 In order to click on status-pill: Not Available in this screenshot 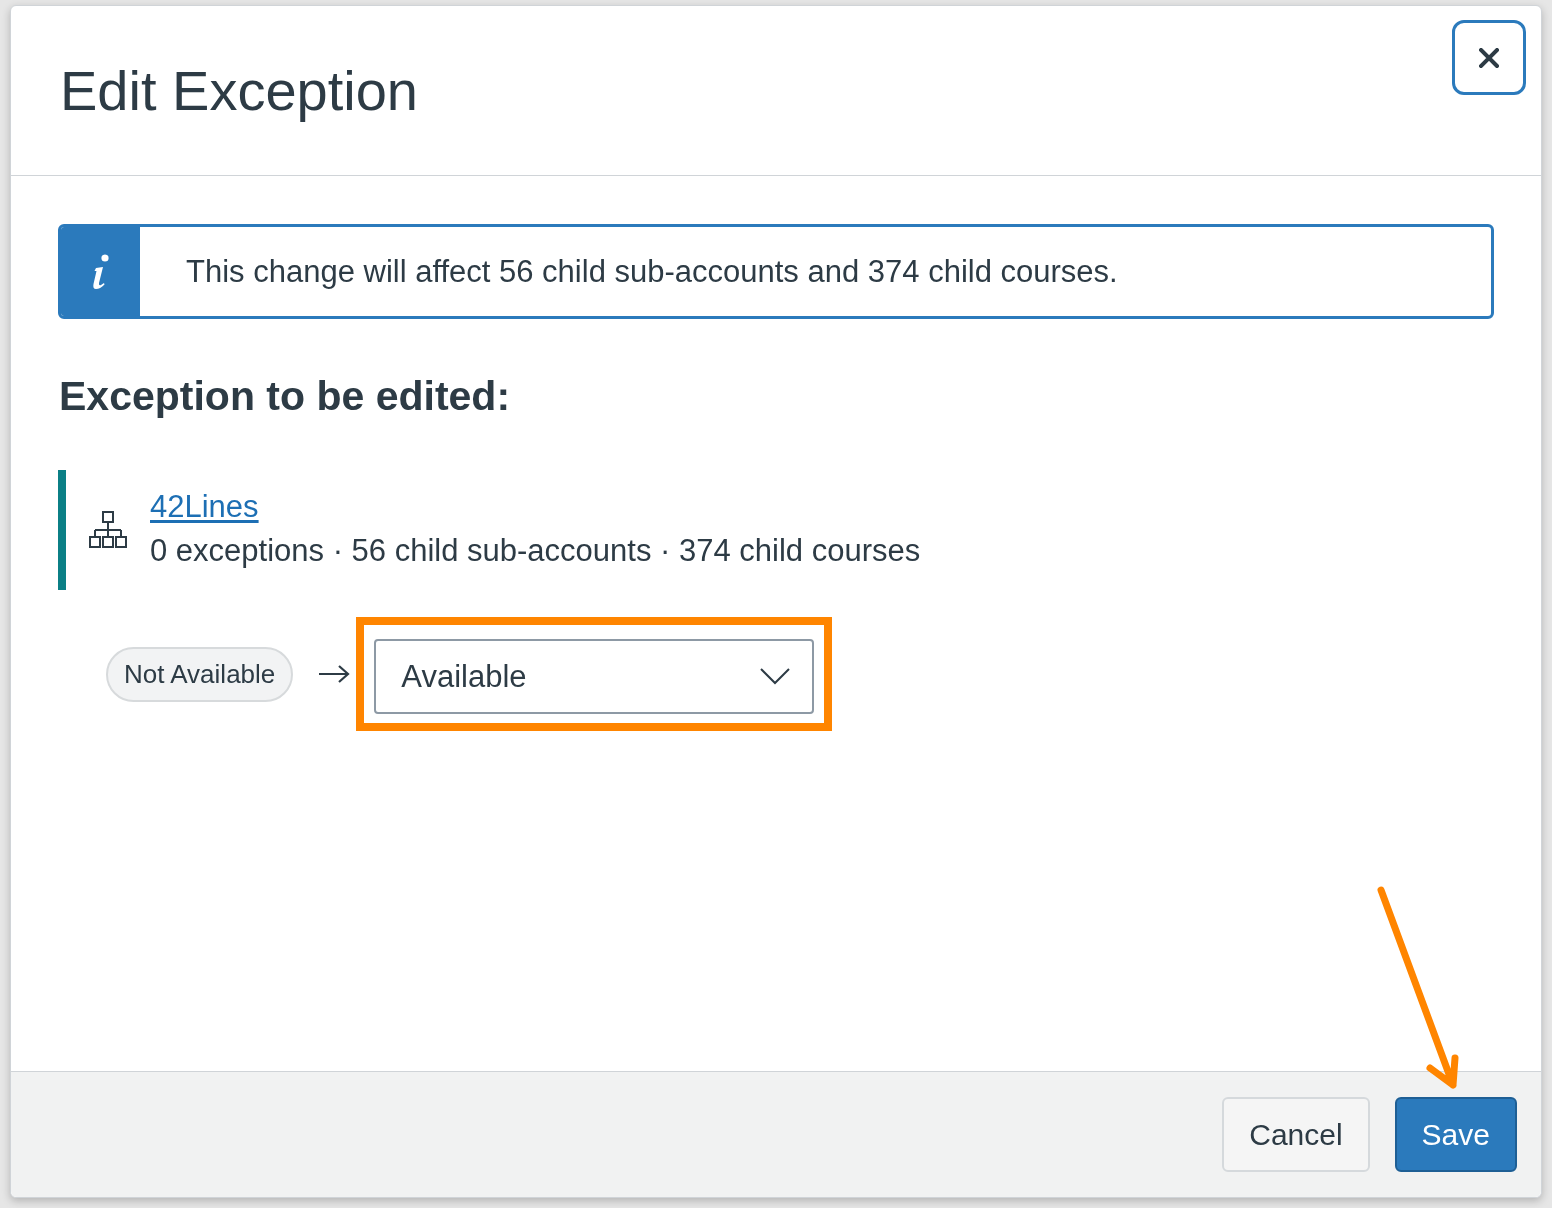, I will do `click(200, 674)`.